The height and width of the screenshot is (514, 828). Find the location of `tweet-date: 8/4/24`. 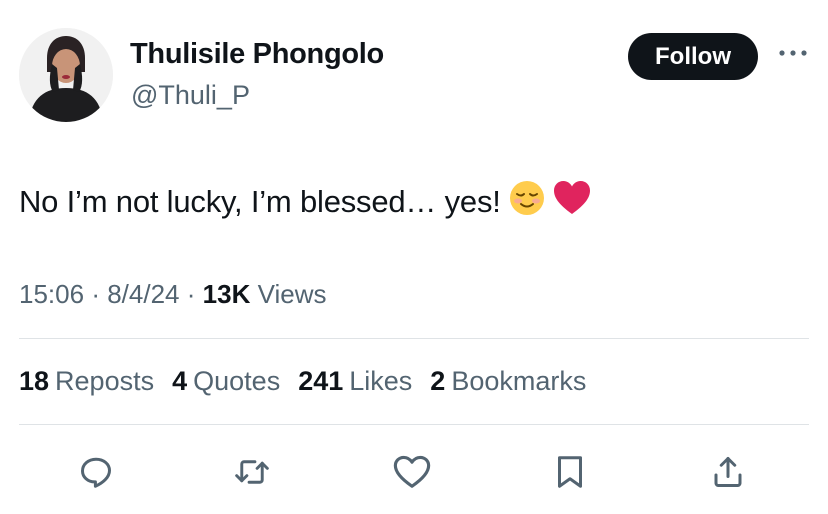

tweet-date: 8/4/24 is located at coordinates (143, 294).